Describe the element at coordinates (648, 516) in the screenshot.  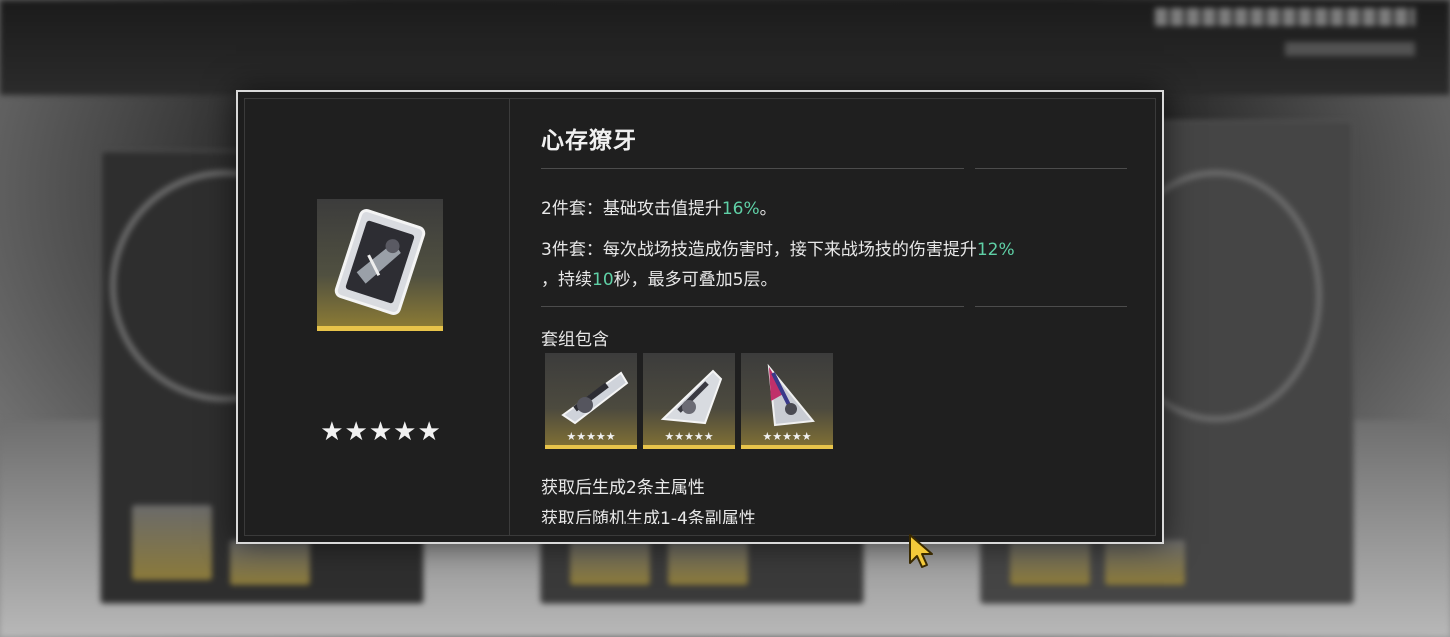
I see `sub-attribute-note: 获取后随机生成1-4条副属性` at that location.